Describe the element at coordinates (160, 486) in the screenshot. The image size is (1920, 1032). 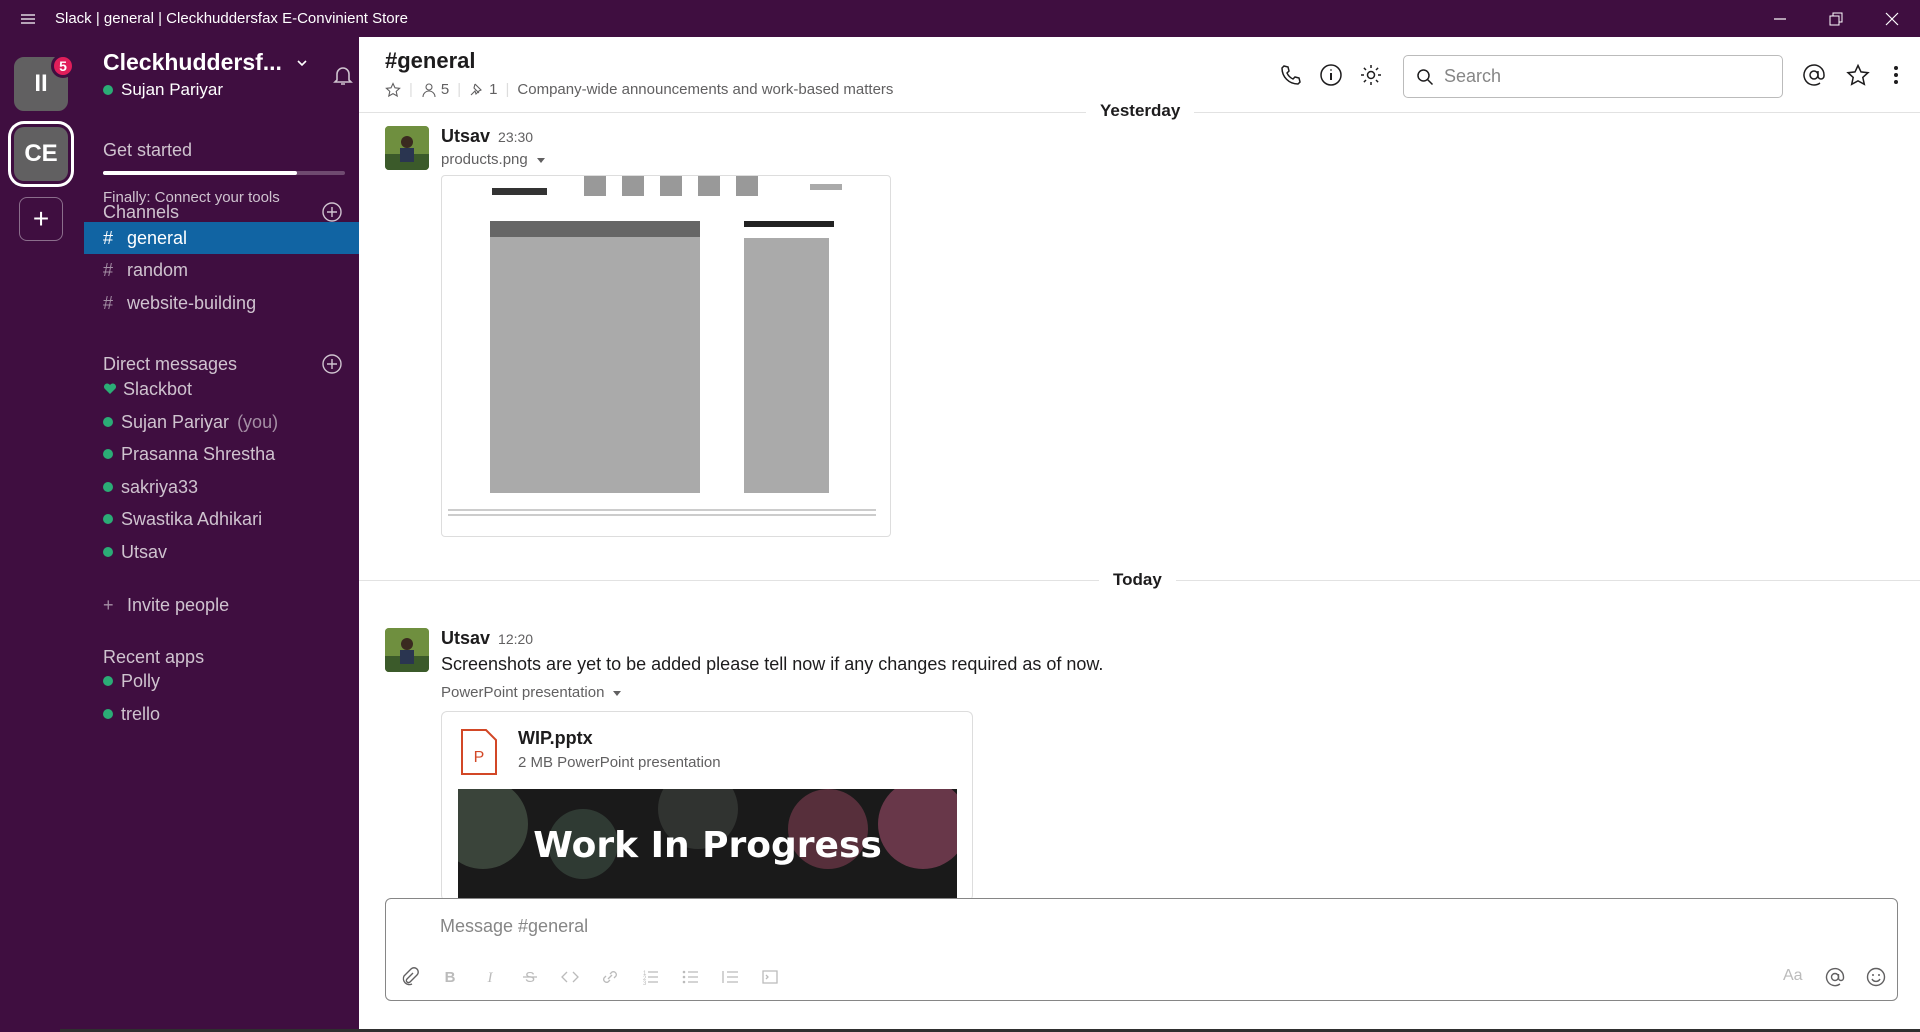
I see `dm-name: sakriya33` at that location.